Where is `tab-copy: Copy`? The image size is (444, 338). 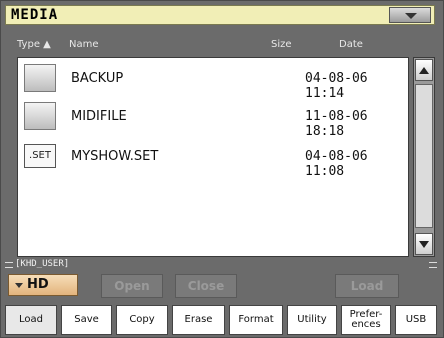
tab-copy: Copy is located at coordinates (142, 320).